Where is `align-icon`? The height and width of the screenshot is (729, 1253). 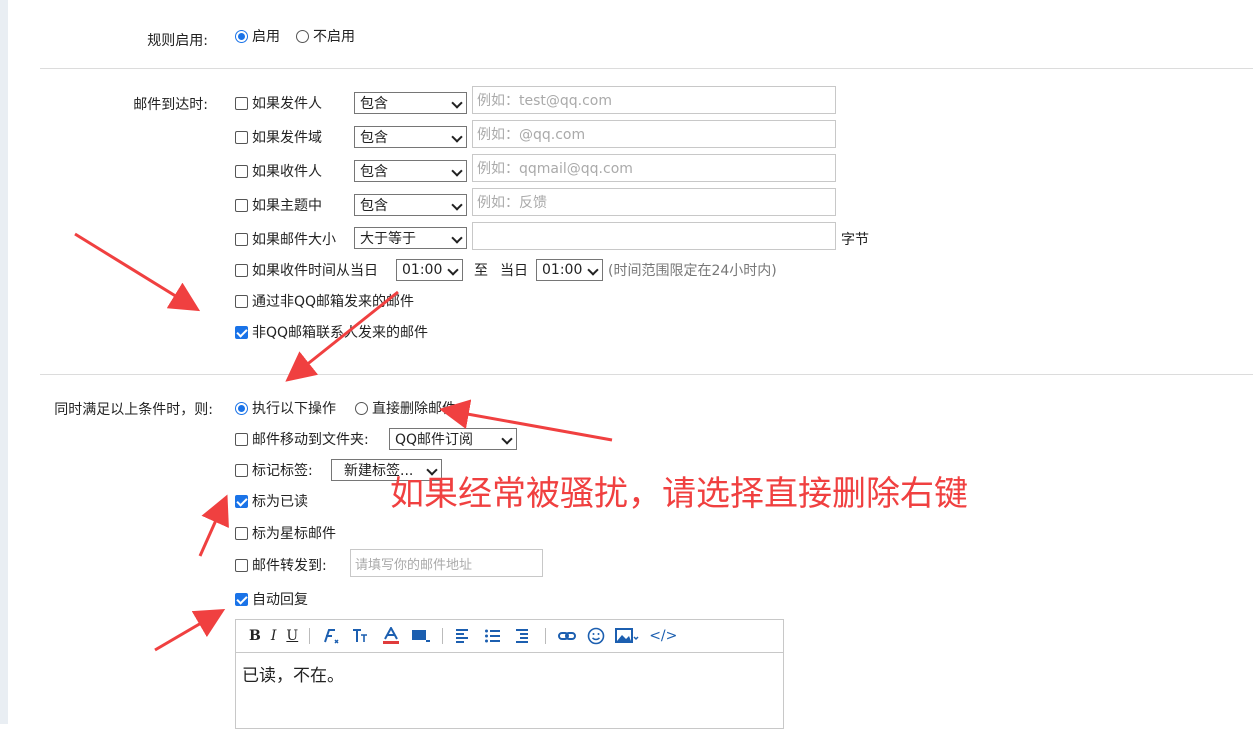
align-icon is located at coordinates (464, 636).